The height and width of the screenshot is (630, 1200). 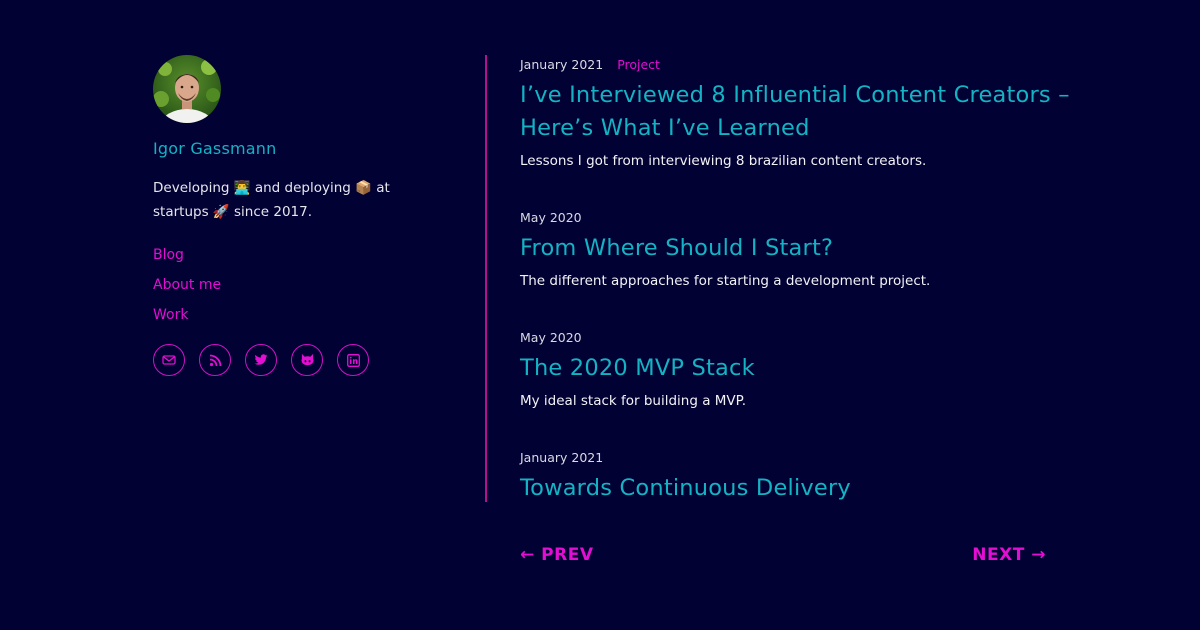 I want to click on prev-page-button: ← PREV, so click(x=556, y=555).